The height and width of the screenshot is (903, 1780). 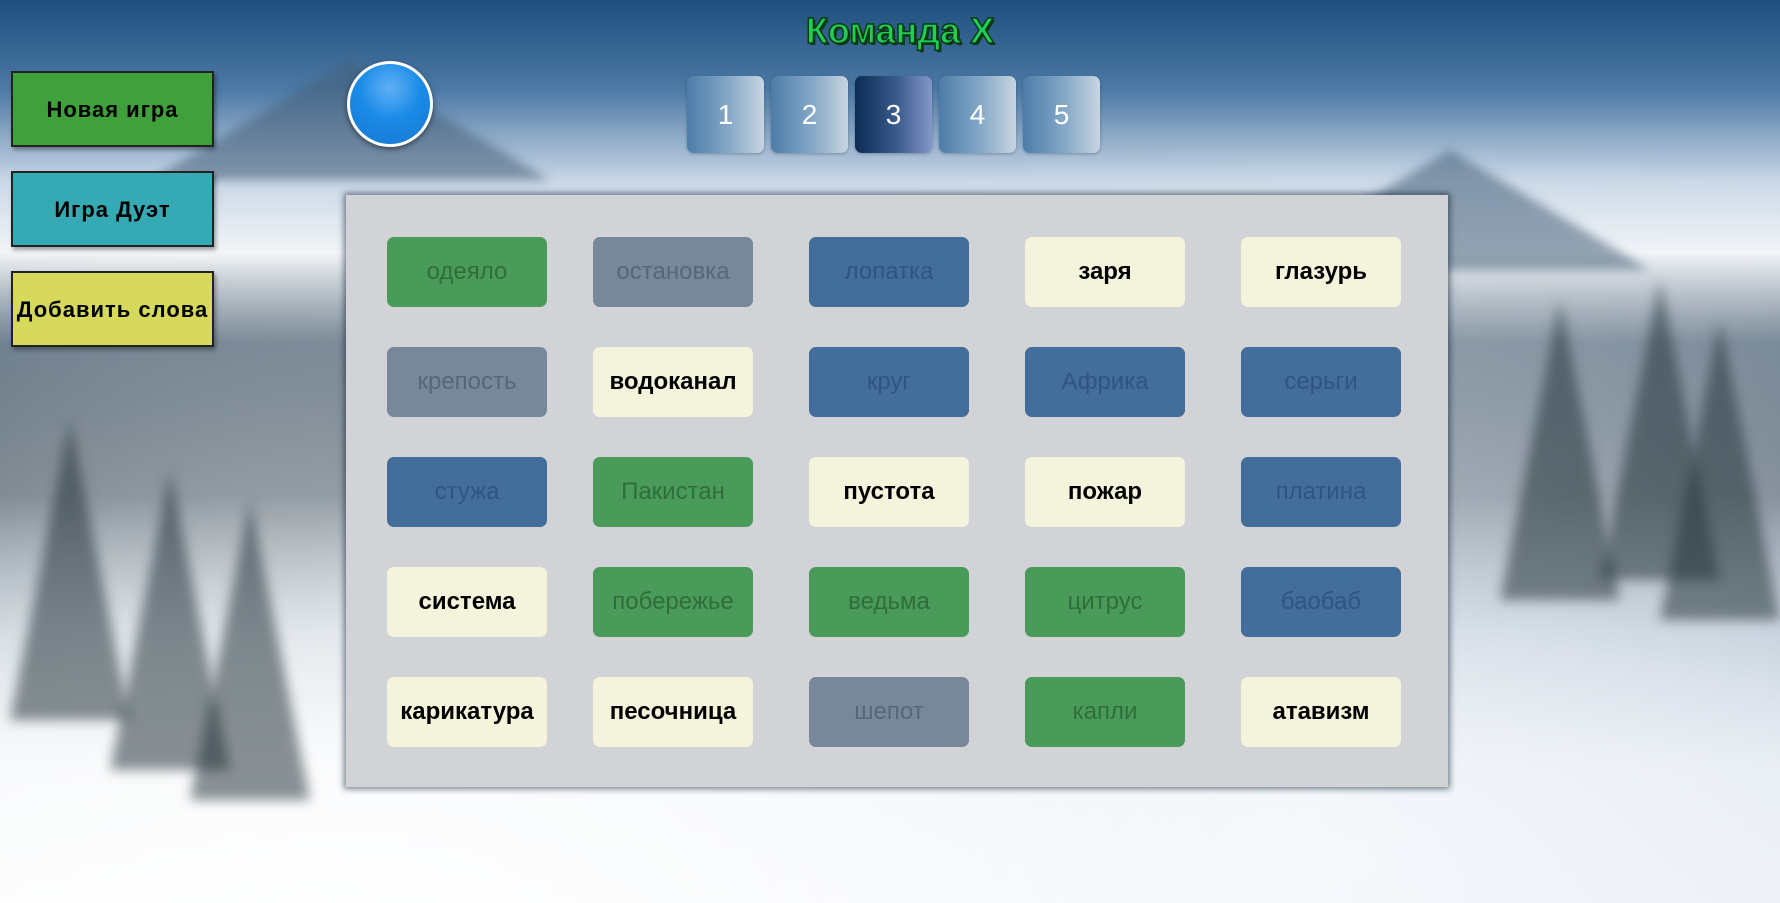 What do you see at coordinates (889, 272) in the screenshot?
I see `word-card: лопатка` at bounding box center [889, 272].